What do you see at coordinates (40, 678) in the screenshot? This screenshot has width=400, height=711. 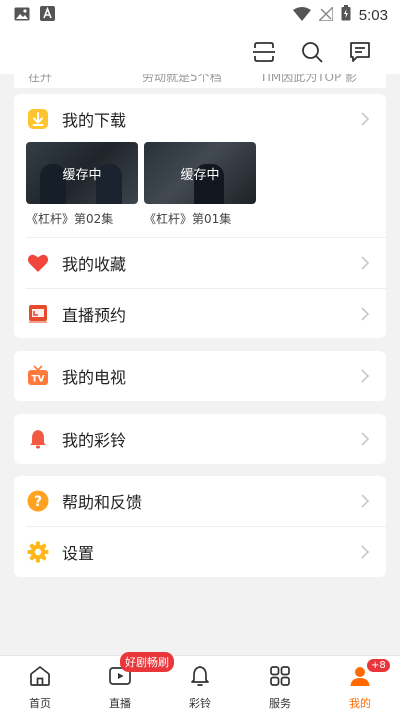 I see `home-icon` at bounding box center [40, 678].